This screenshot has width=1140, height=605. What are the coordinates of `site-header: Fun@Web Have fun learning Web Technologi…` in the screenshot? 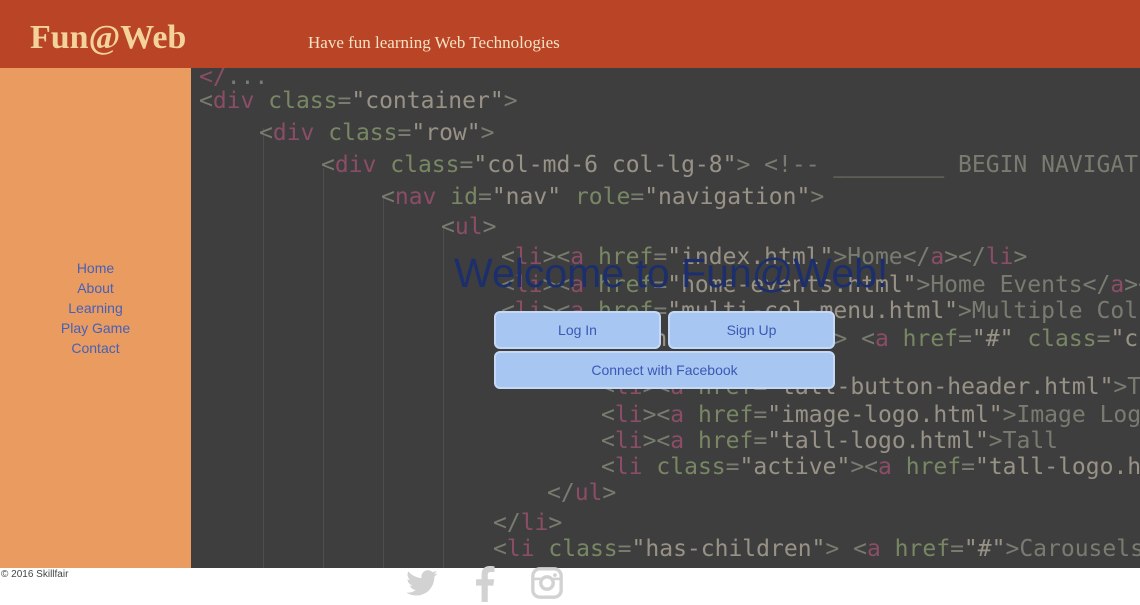 It's located at (570, 34).